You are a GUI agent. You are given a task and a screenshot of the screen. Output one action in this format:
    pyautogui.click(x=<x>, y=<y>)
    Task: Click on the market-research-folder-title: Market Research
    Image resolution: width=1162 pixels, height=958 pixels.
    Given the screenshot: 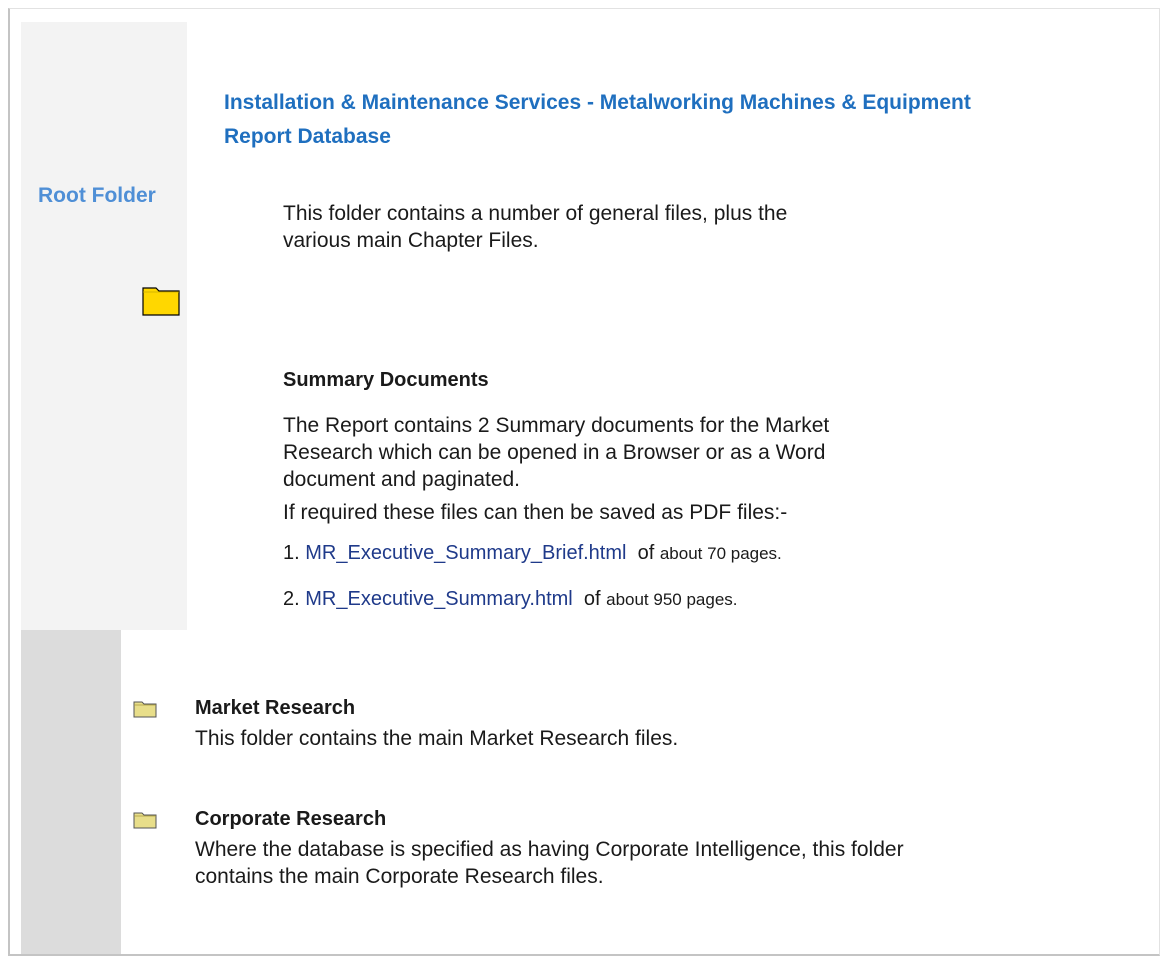 What is the action you would take?
    pyautogui.click(x=275, y=708)
    